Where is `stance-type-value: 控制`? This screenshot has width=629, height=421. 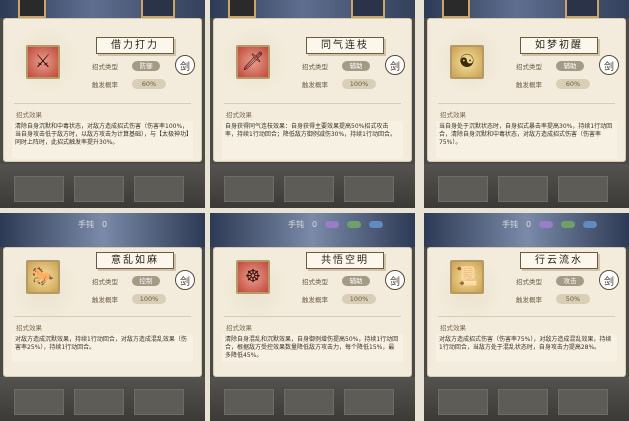 stance-type-value: 控制 is located at coordinates (146, 281).